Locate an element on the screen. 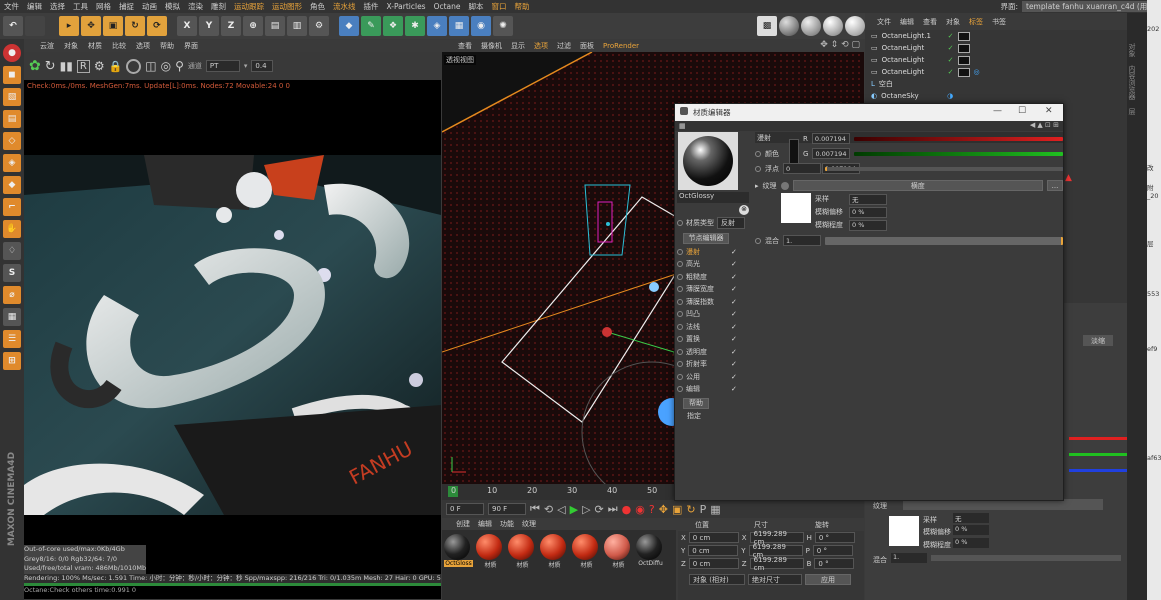 The image size is (1161, 600). key-param-icon: P is located at coordinates (703, 509).